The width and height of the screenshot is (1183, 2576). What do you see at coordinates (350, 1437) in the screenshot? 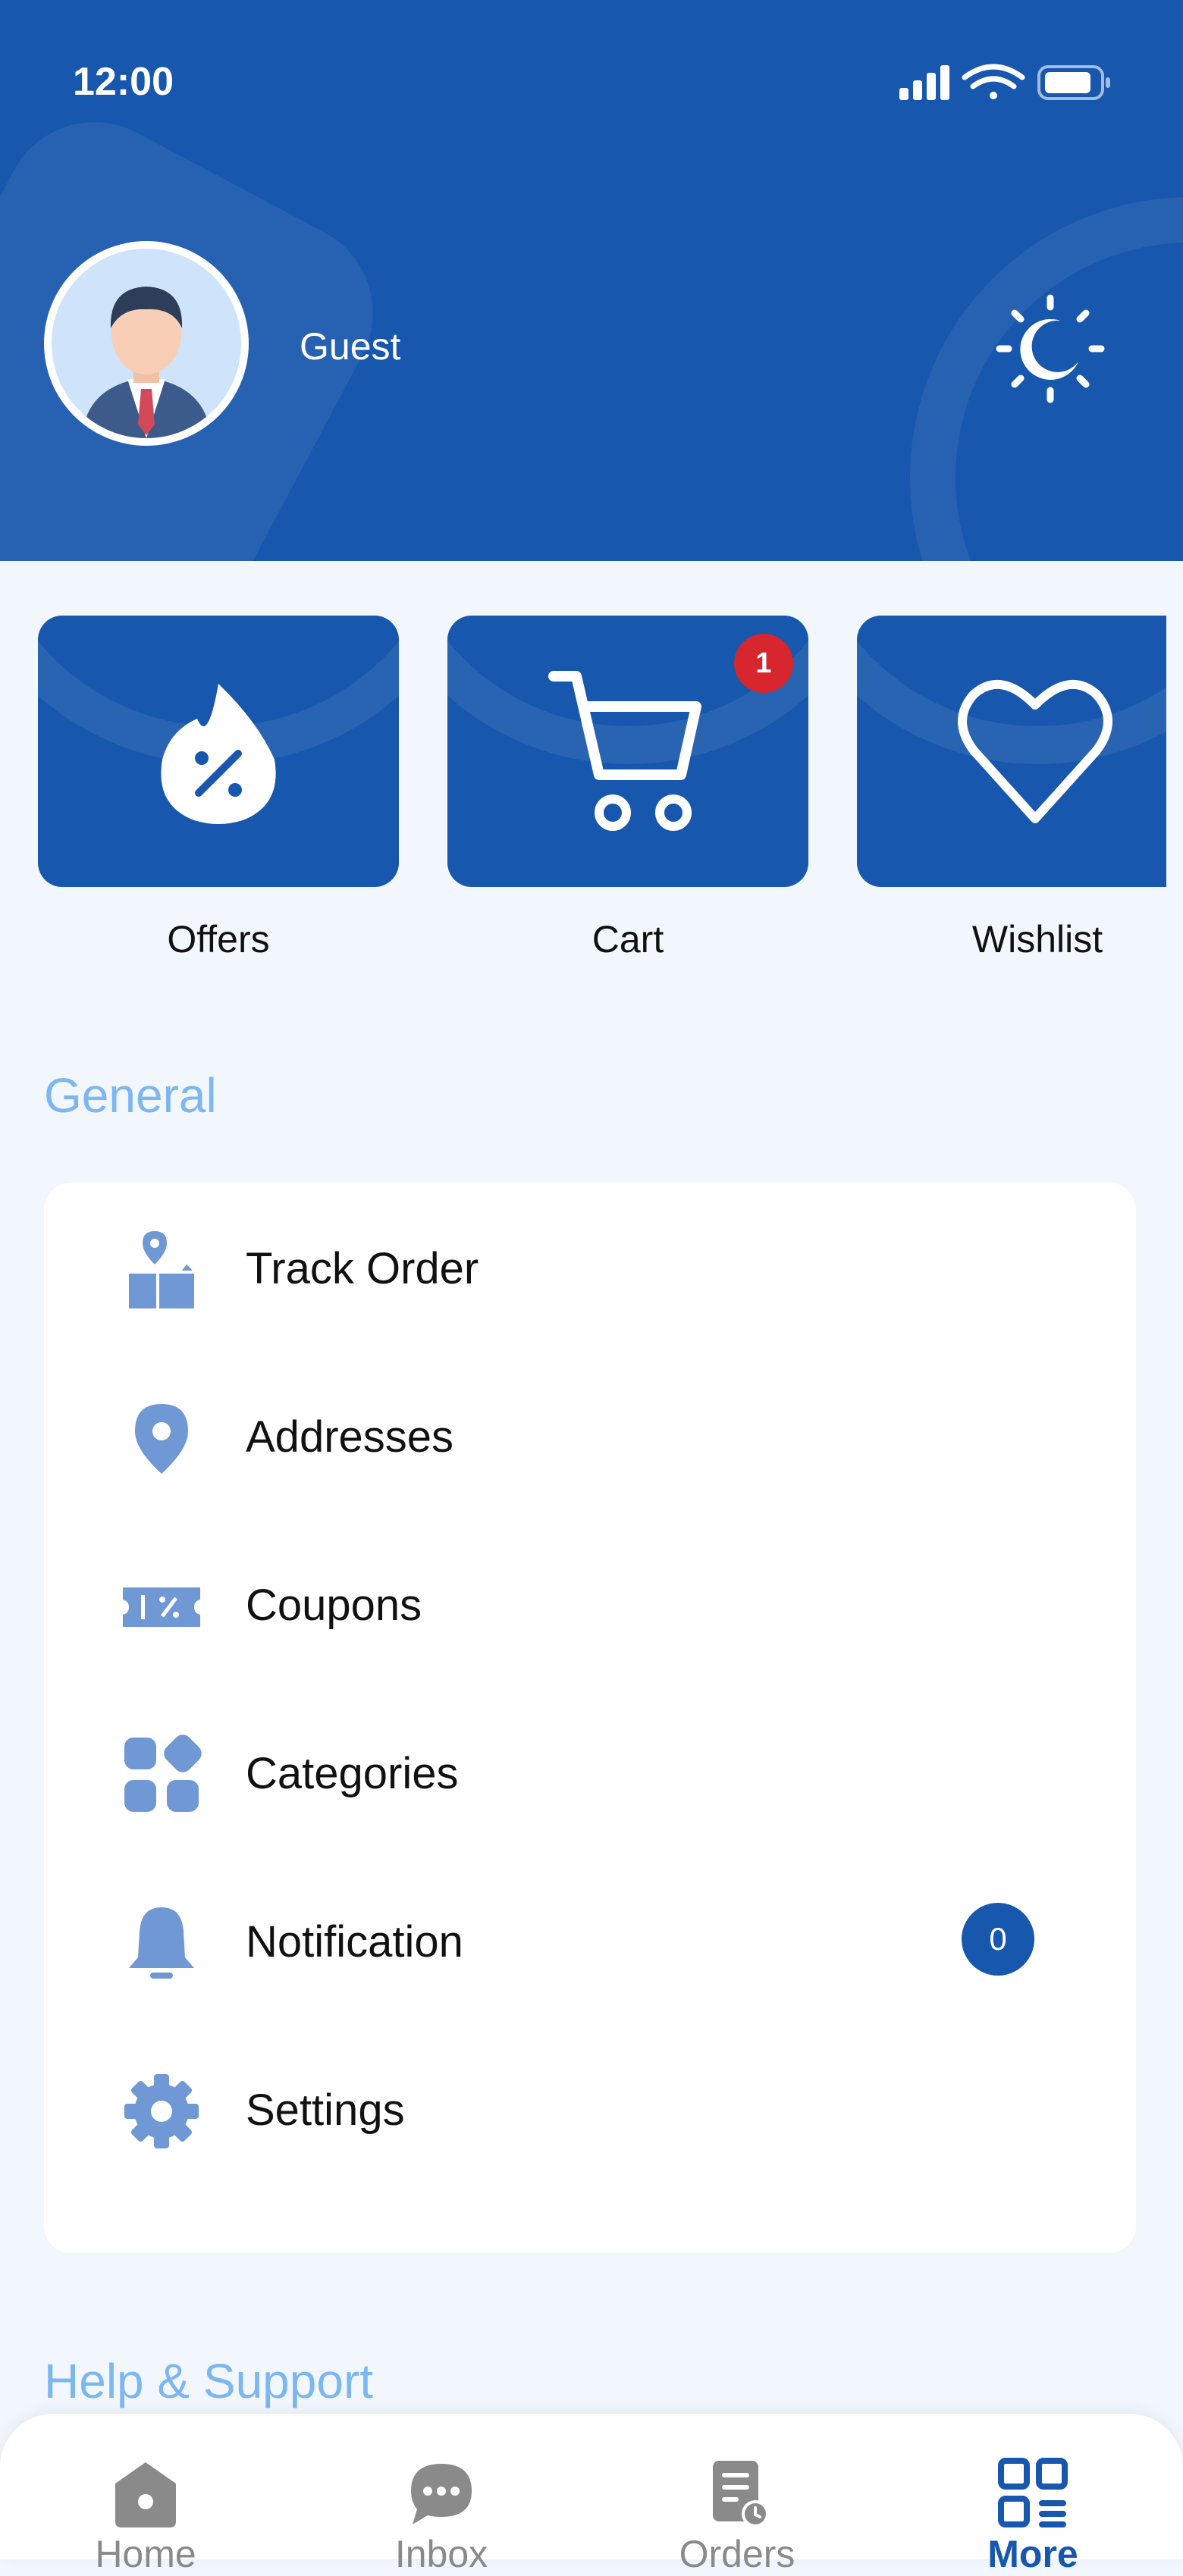
I see `menu-item-label: Addresses` at bounding box center [350, 1437].